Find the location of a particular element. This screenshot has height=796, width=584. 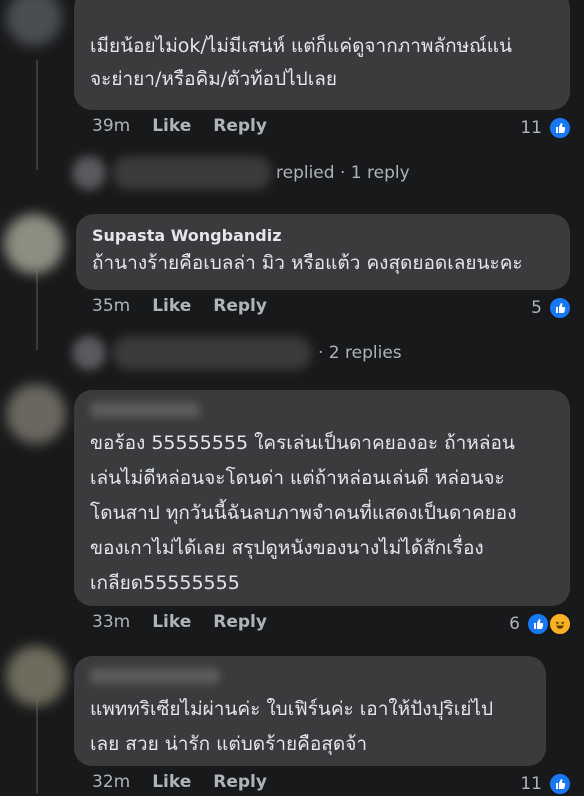

comment-actions: 32m Like Reply is located at coordinates (179, 782).